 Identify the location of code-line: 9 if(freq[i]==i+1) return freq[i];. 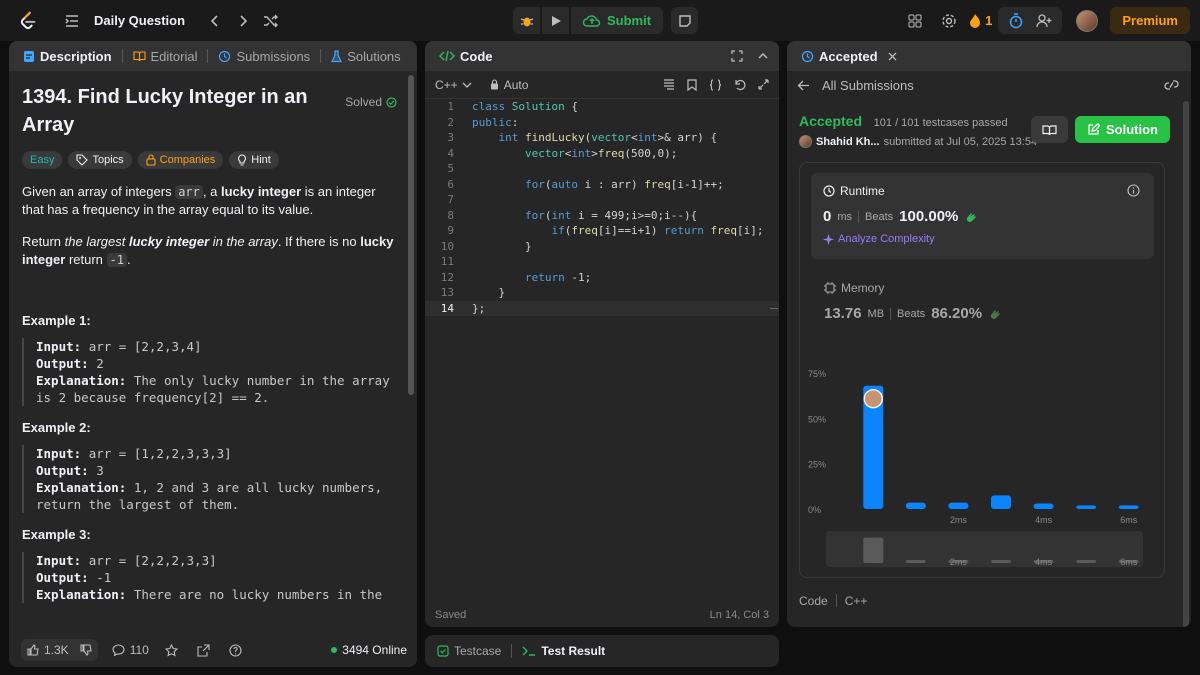
(602, 231).